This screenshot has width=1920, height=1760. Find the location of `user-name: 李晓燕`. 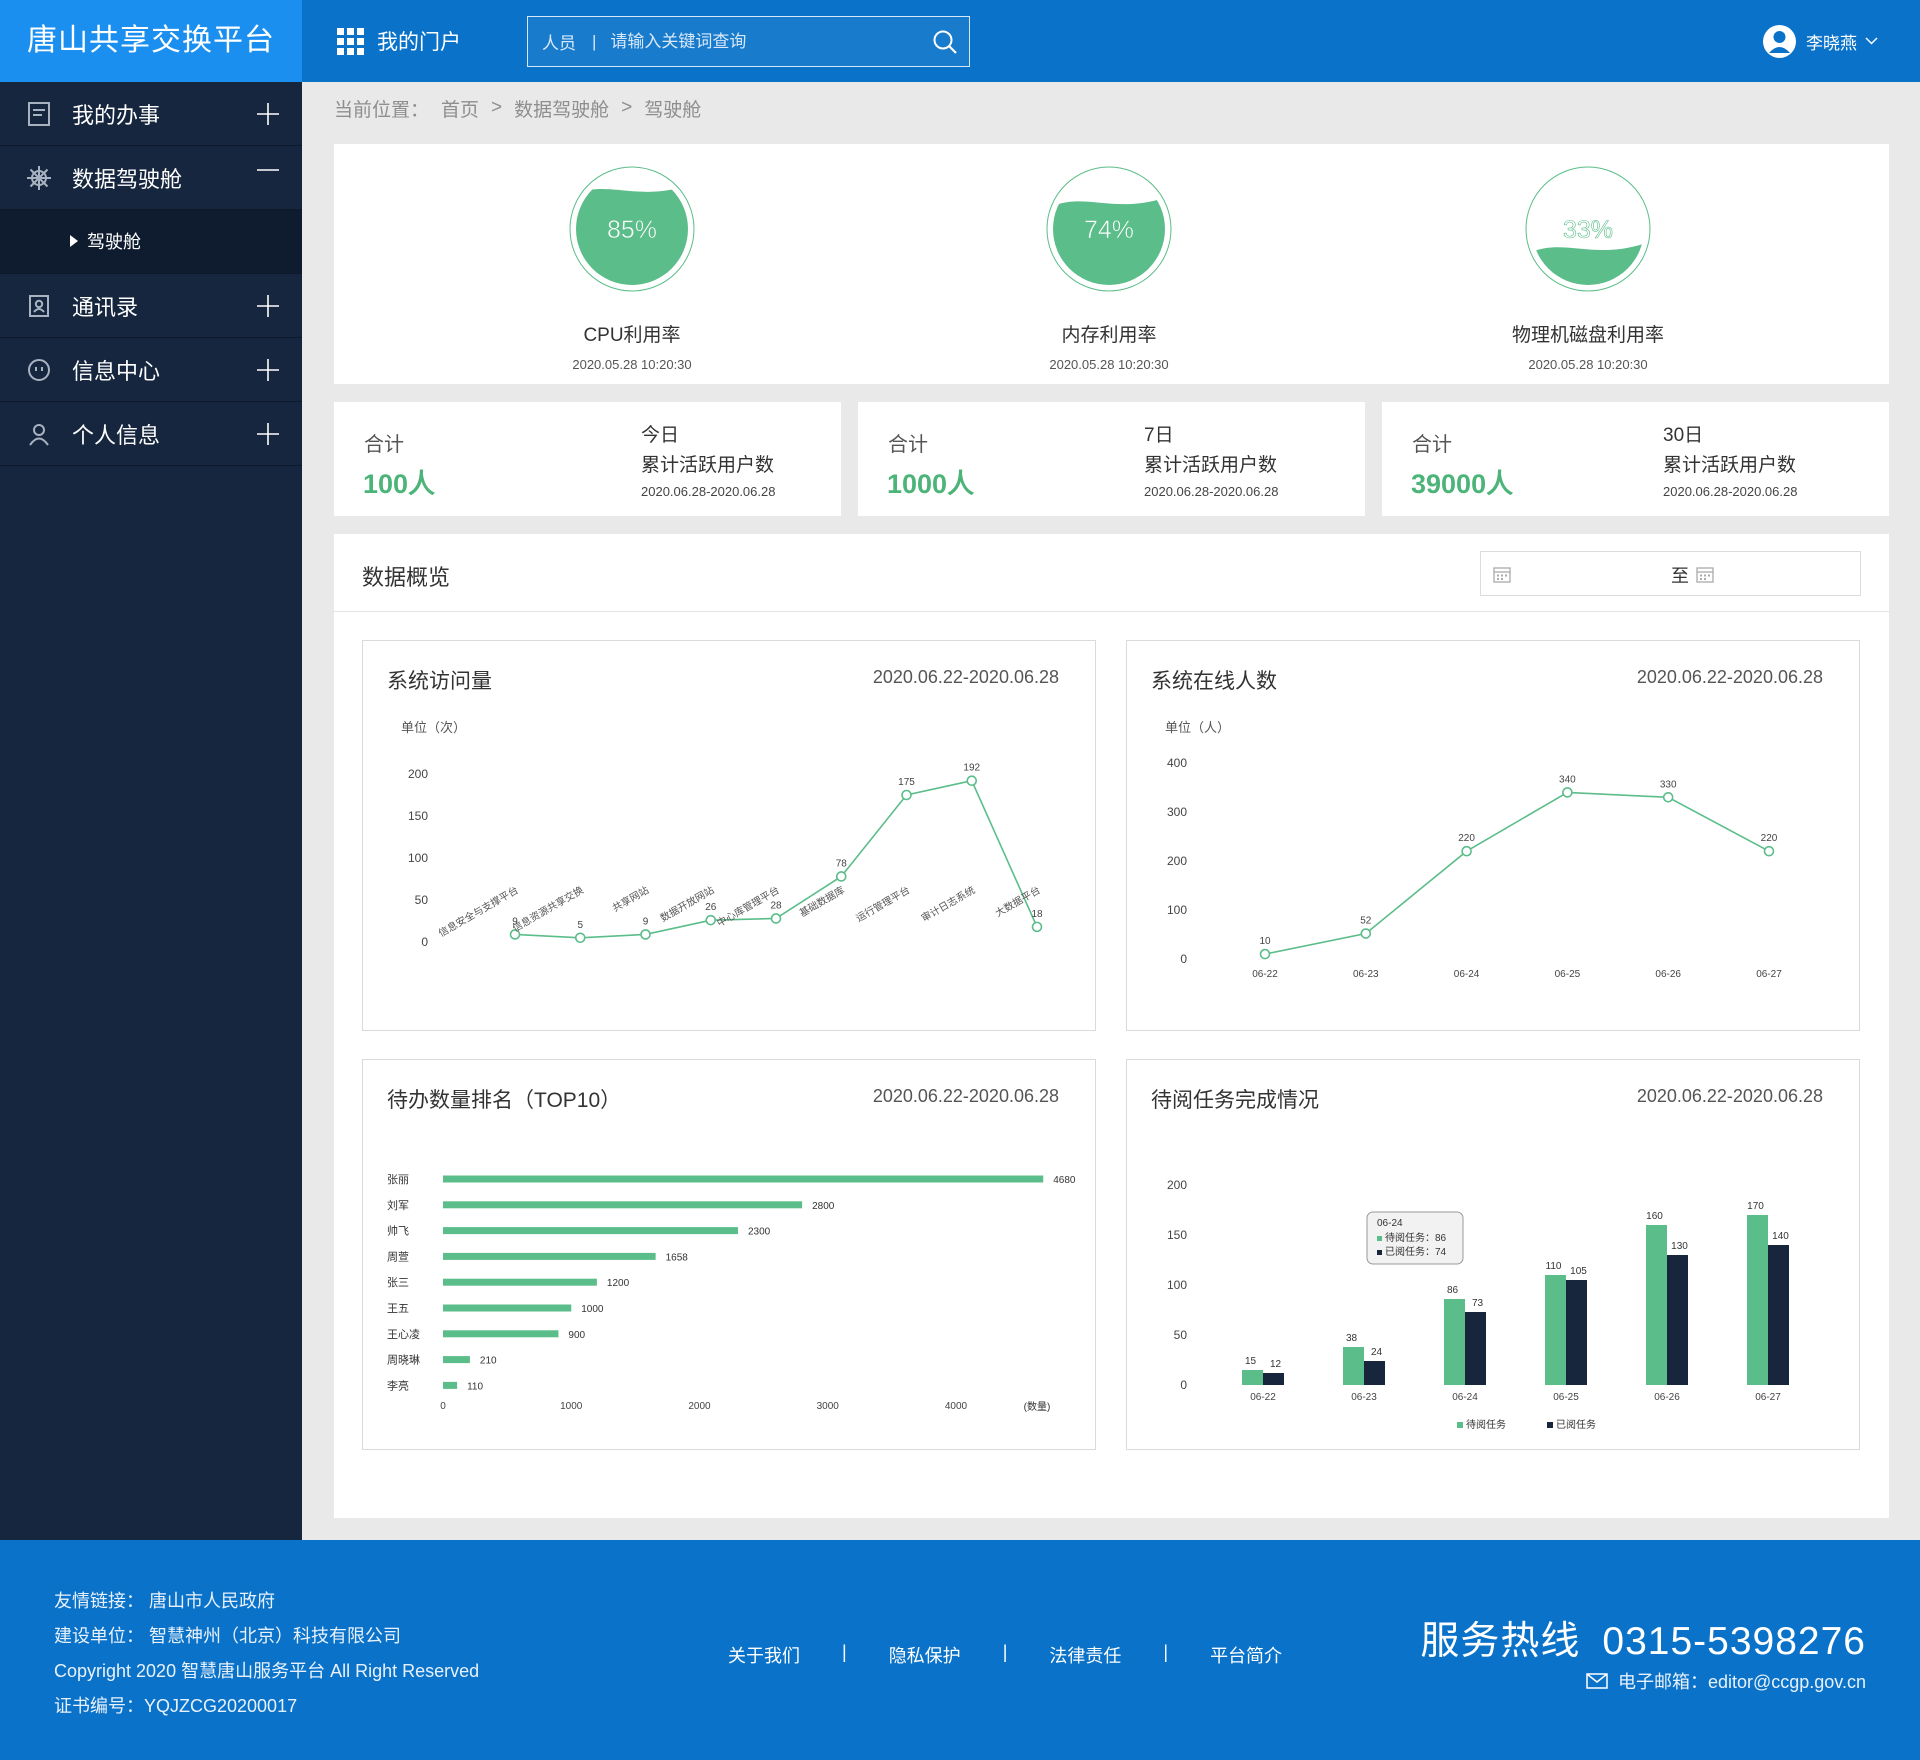

user-name: 李晓燕 is located at coordinates (1831, 43).